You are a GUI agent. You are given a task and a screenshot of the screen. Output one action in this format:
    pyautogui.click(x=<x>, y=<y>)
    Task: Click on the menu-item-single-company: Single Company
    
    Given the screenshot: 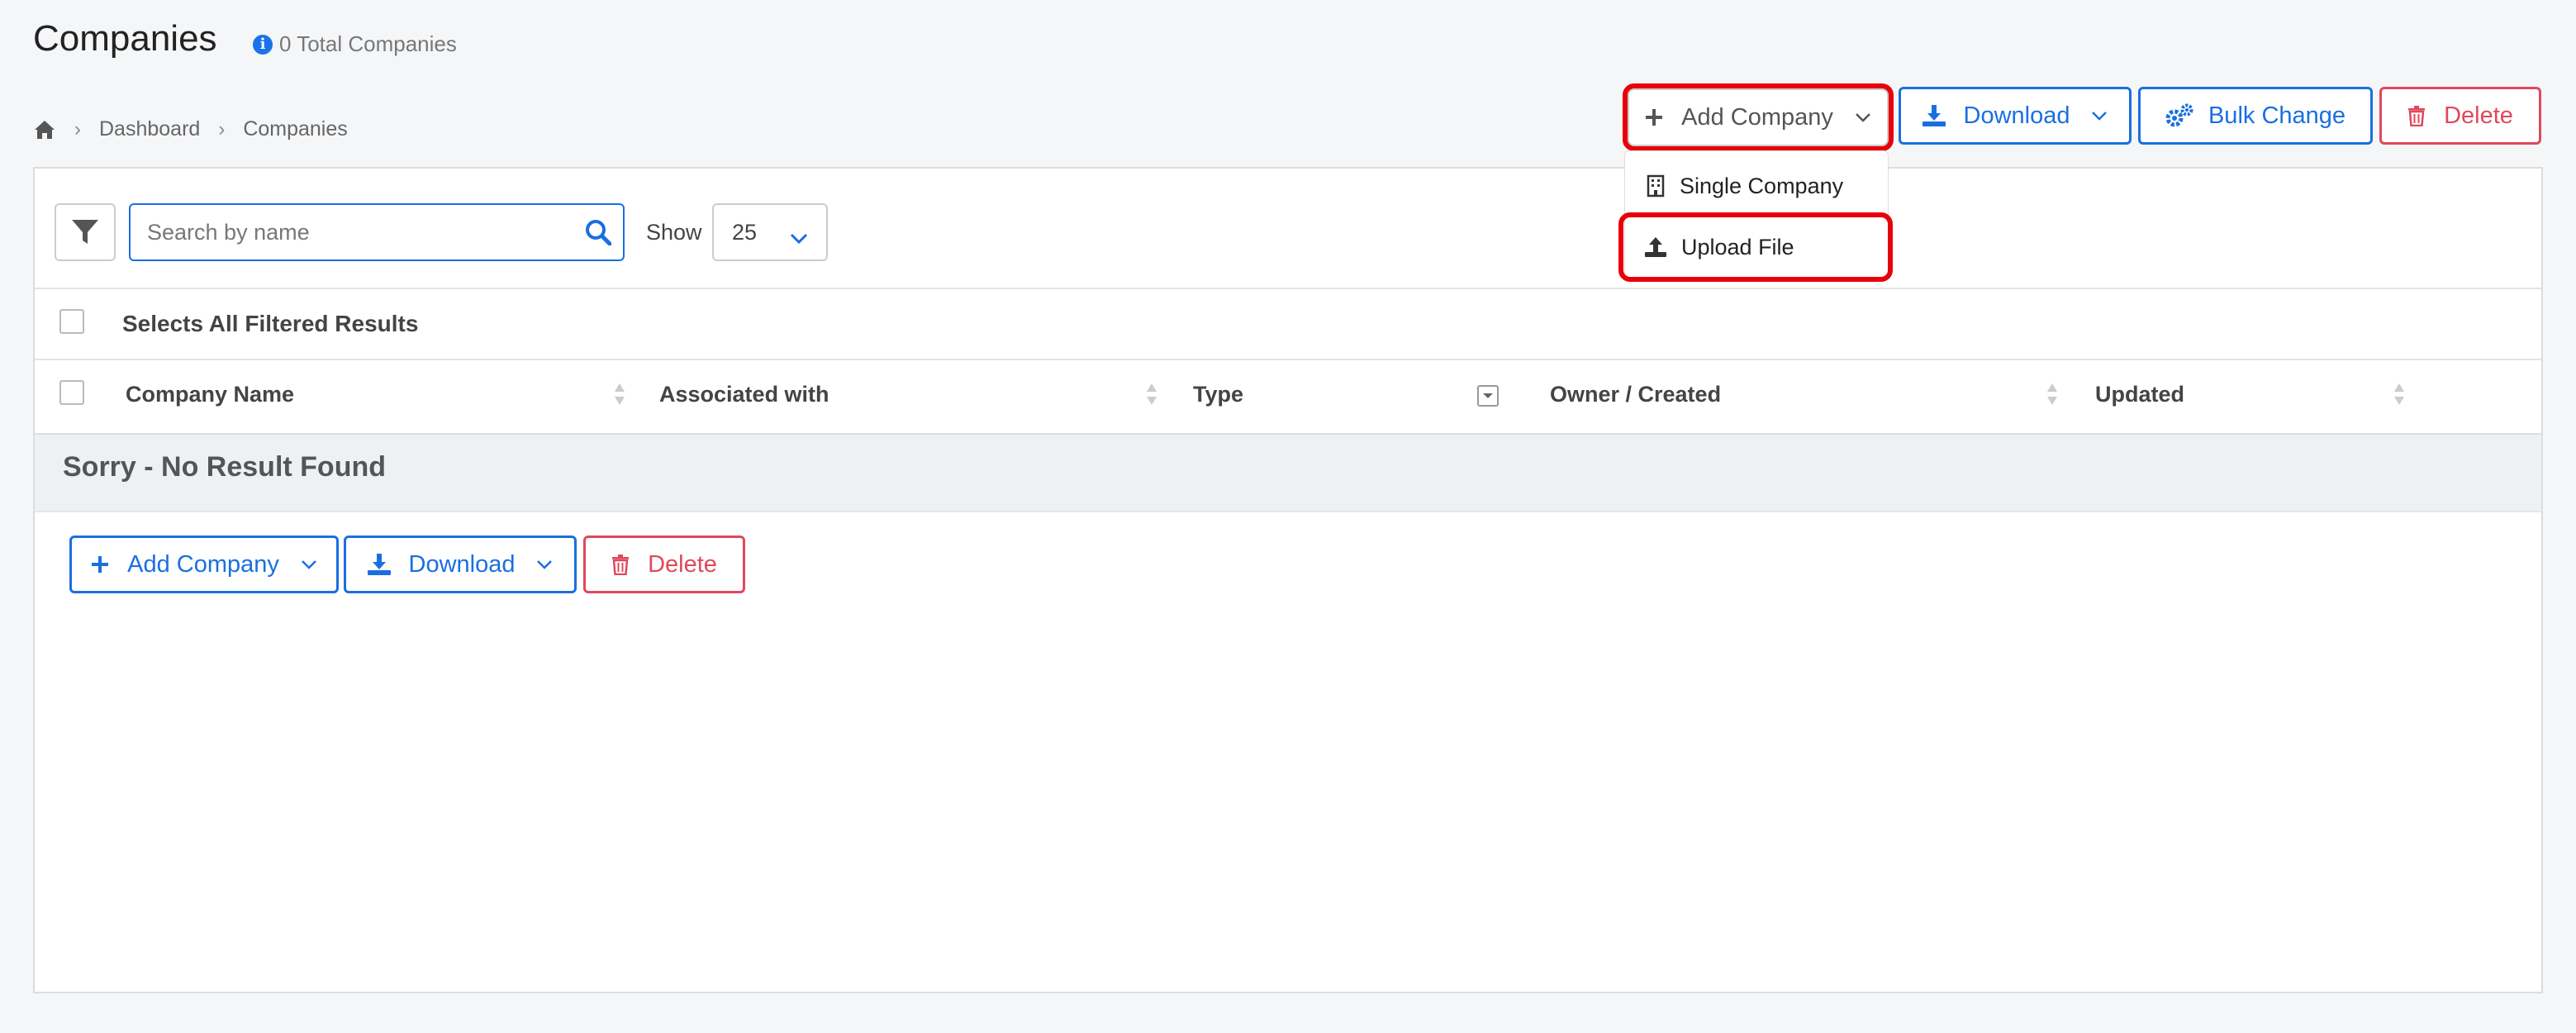 What is the action you would take?
    pyautogui.click(x=1756, y=186)
    